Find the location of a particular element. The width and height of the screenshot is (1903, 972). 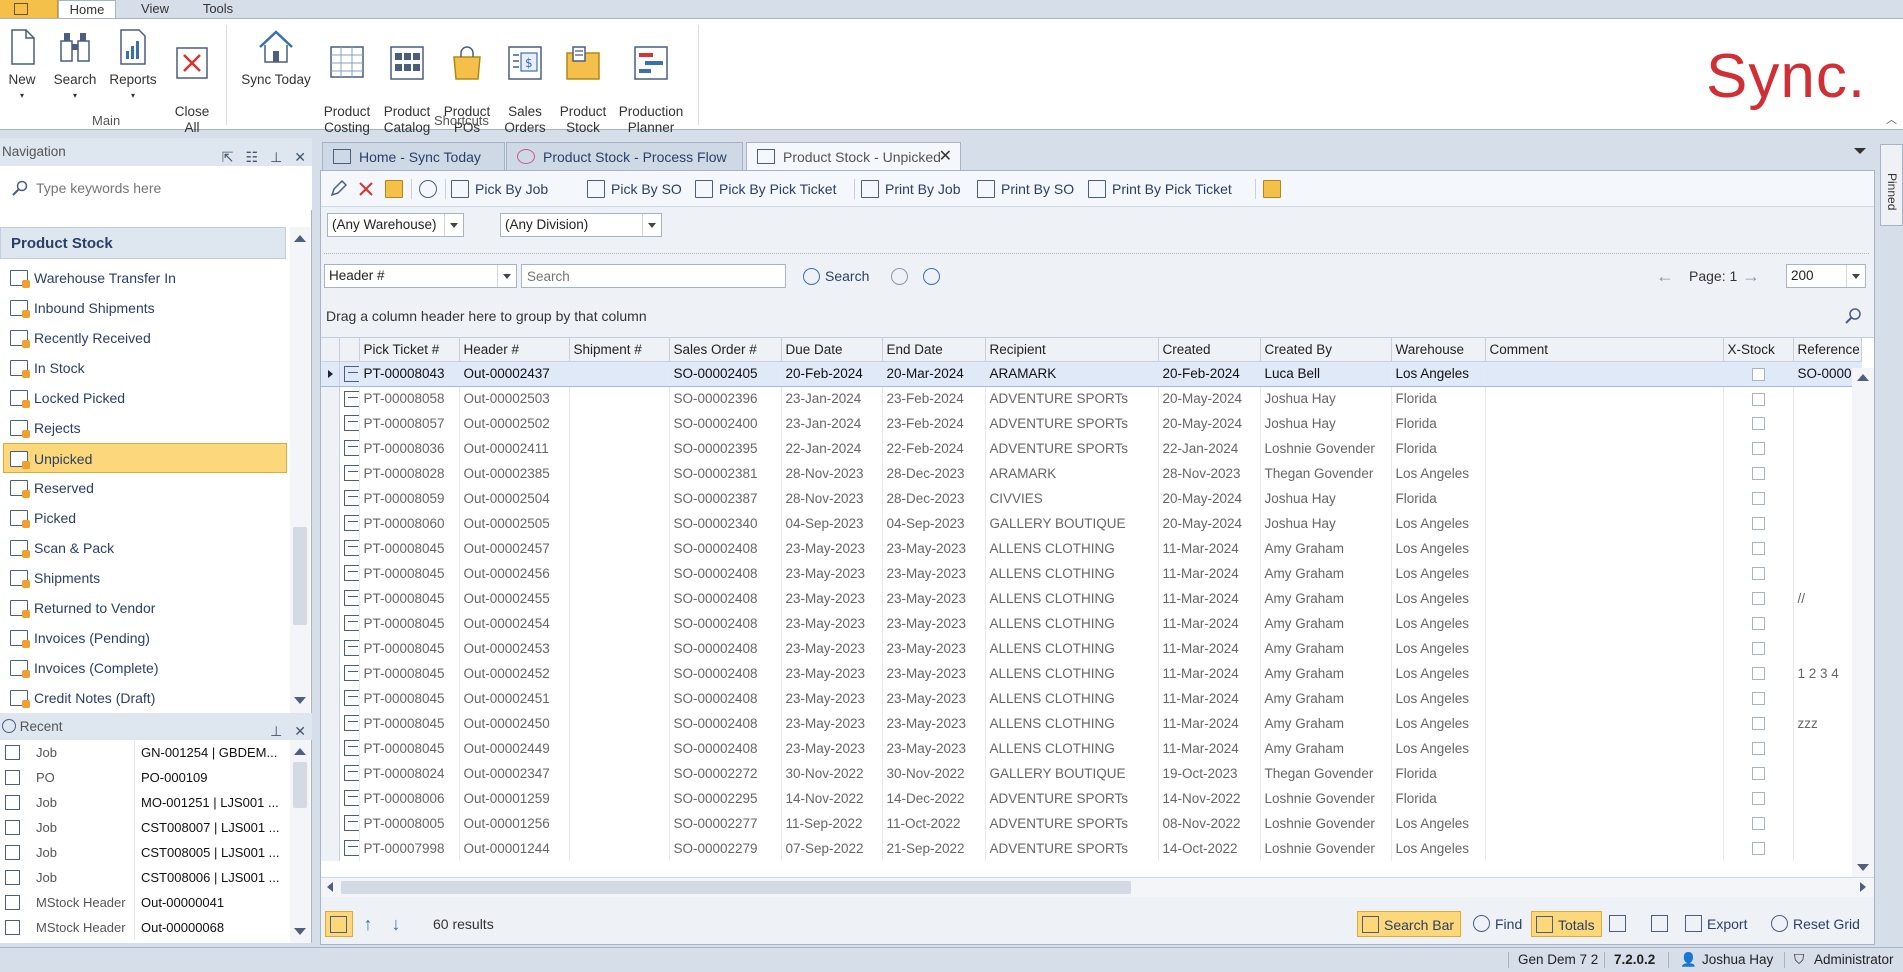

ribbon-tab-tools: Tools is located at coordinates (218, 9).